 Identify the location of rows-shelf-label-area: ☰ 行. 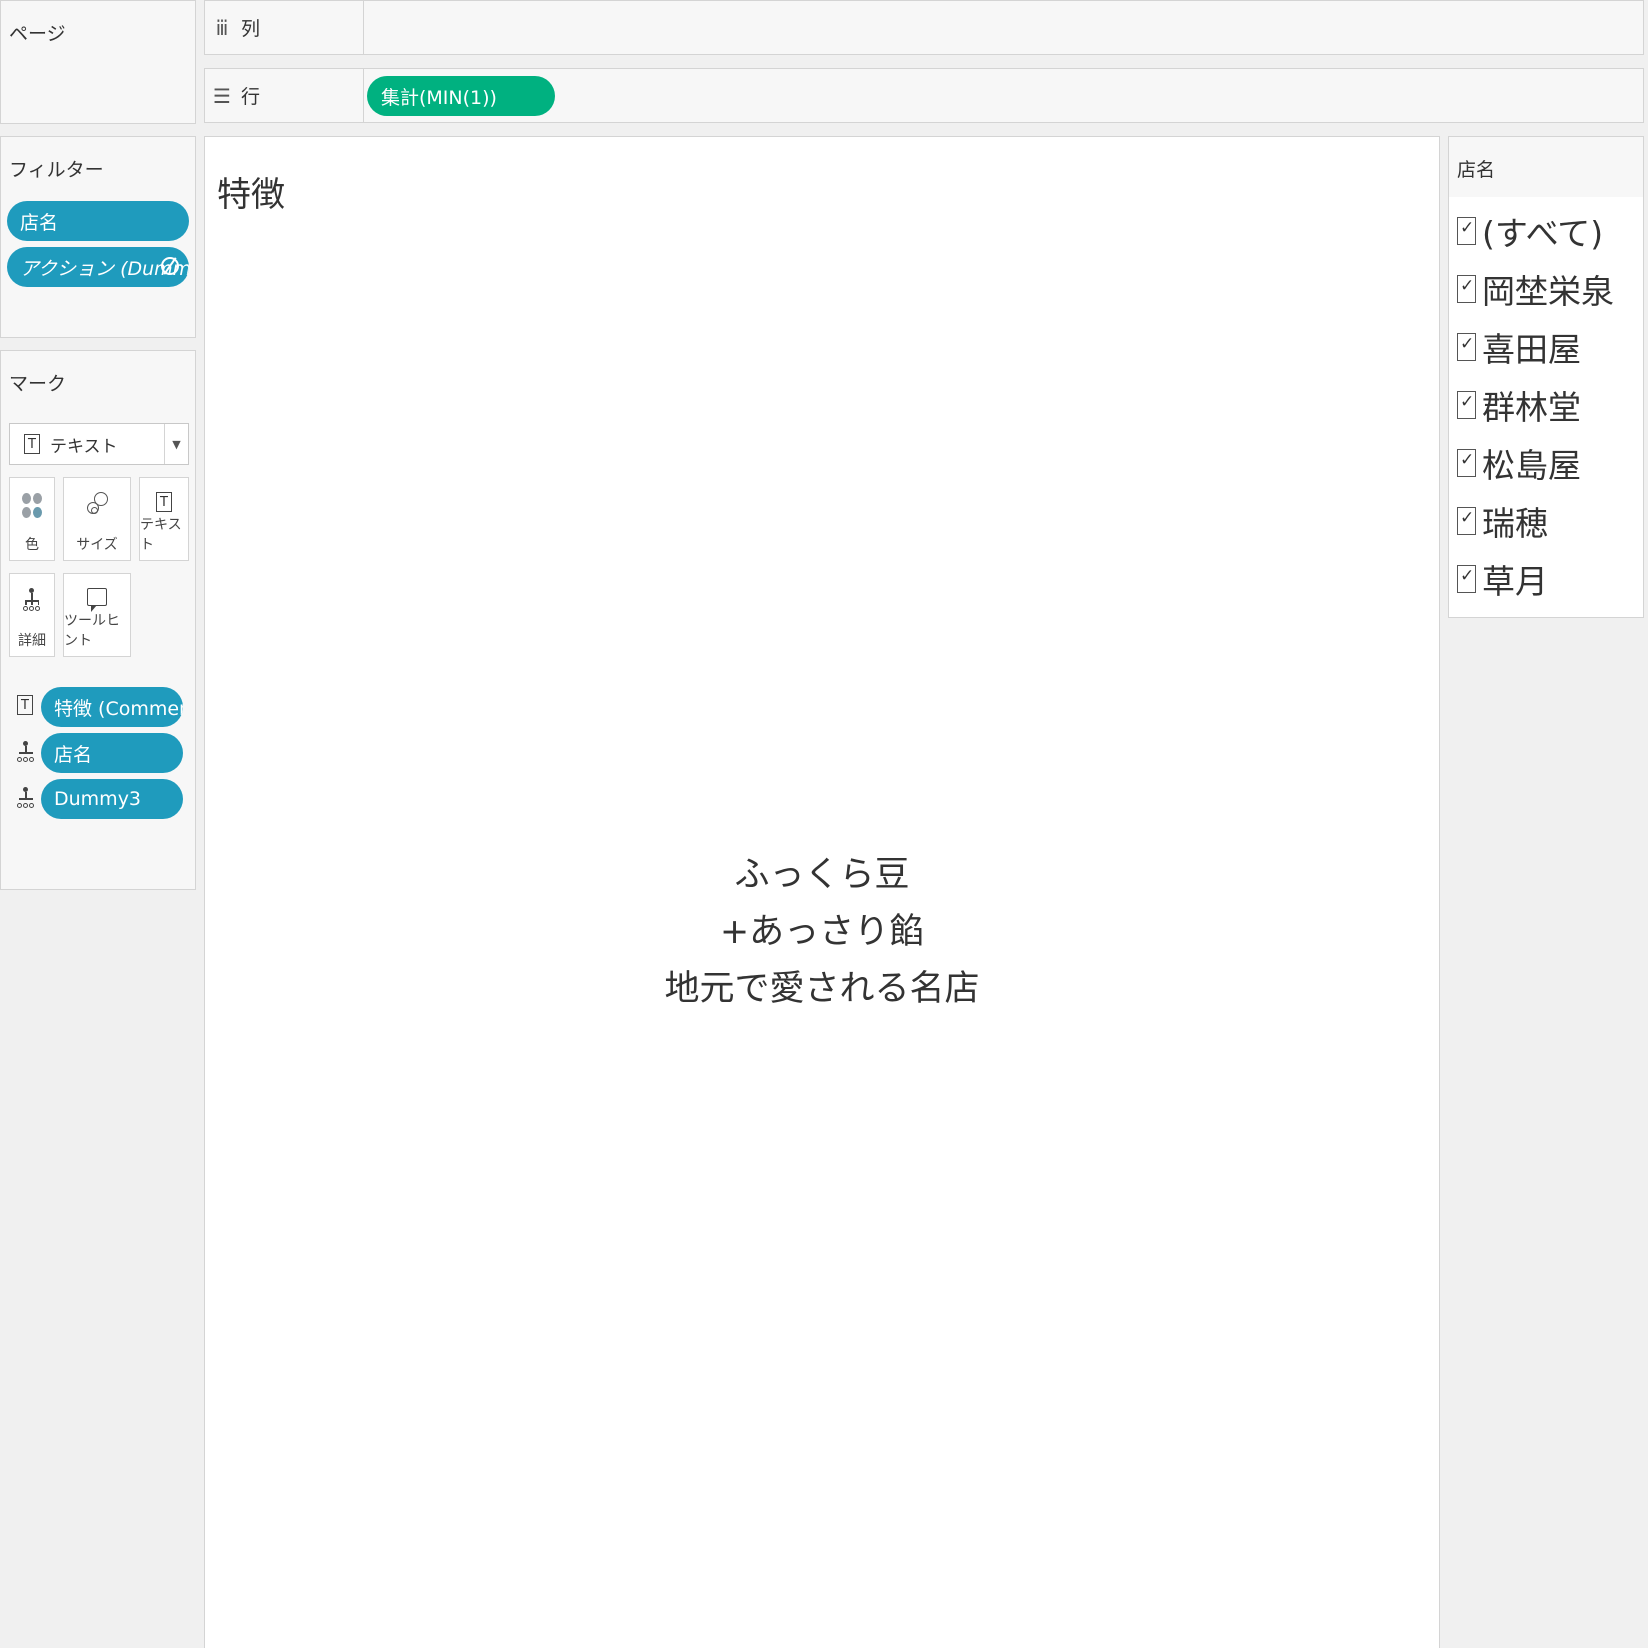
(284, 95).